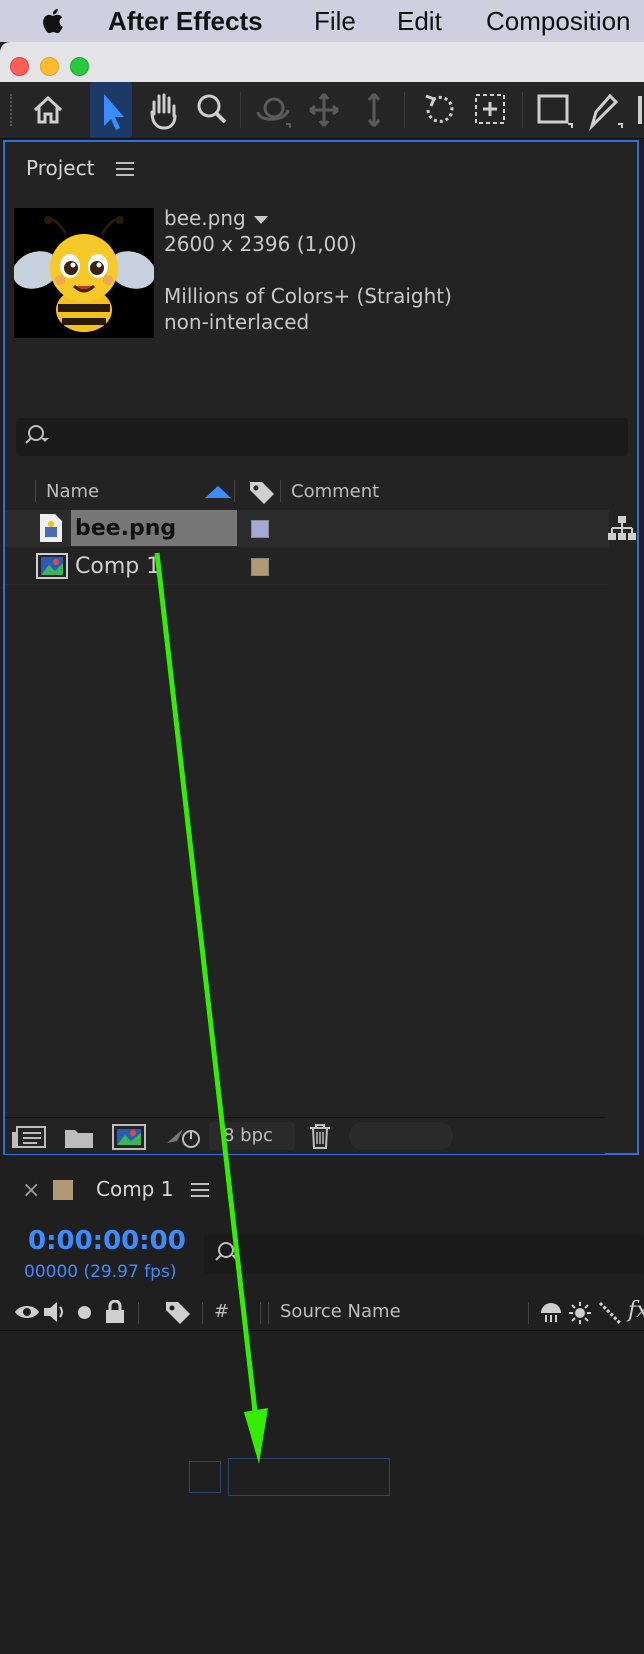 The image size is (644, 1654). I want to click on frame-rate-display: 00000 (29.97 fps), so click(100, 1272).